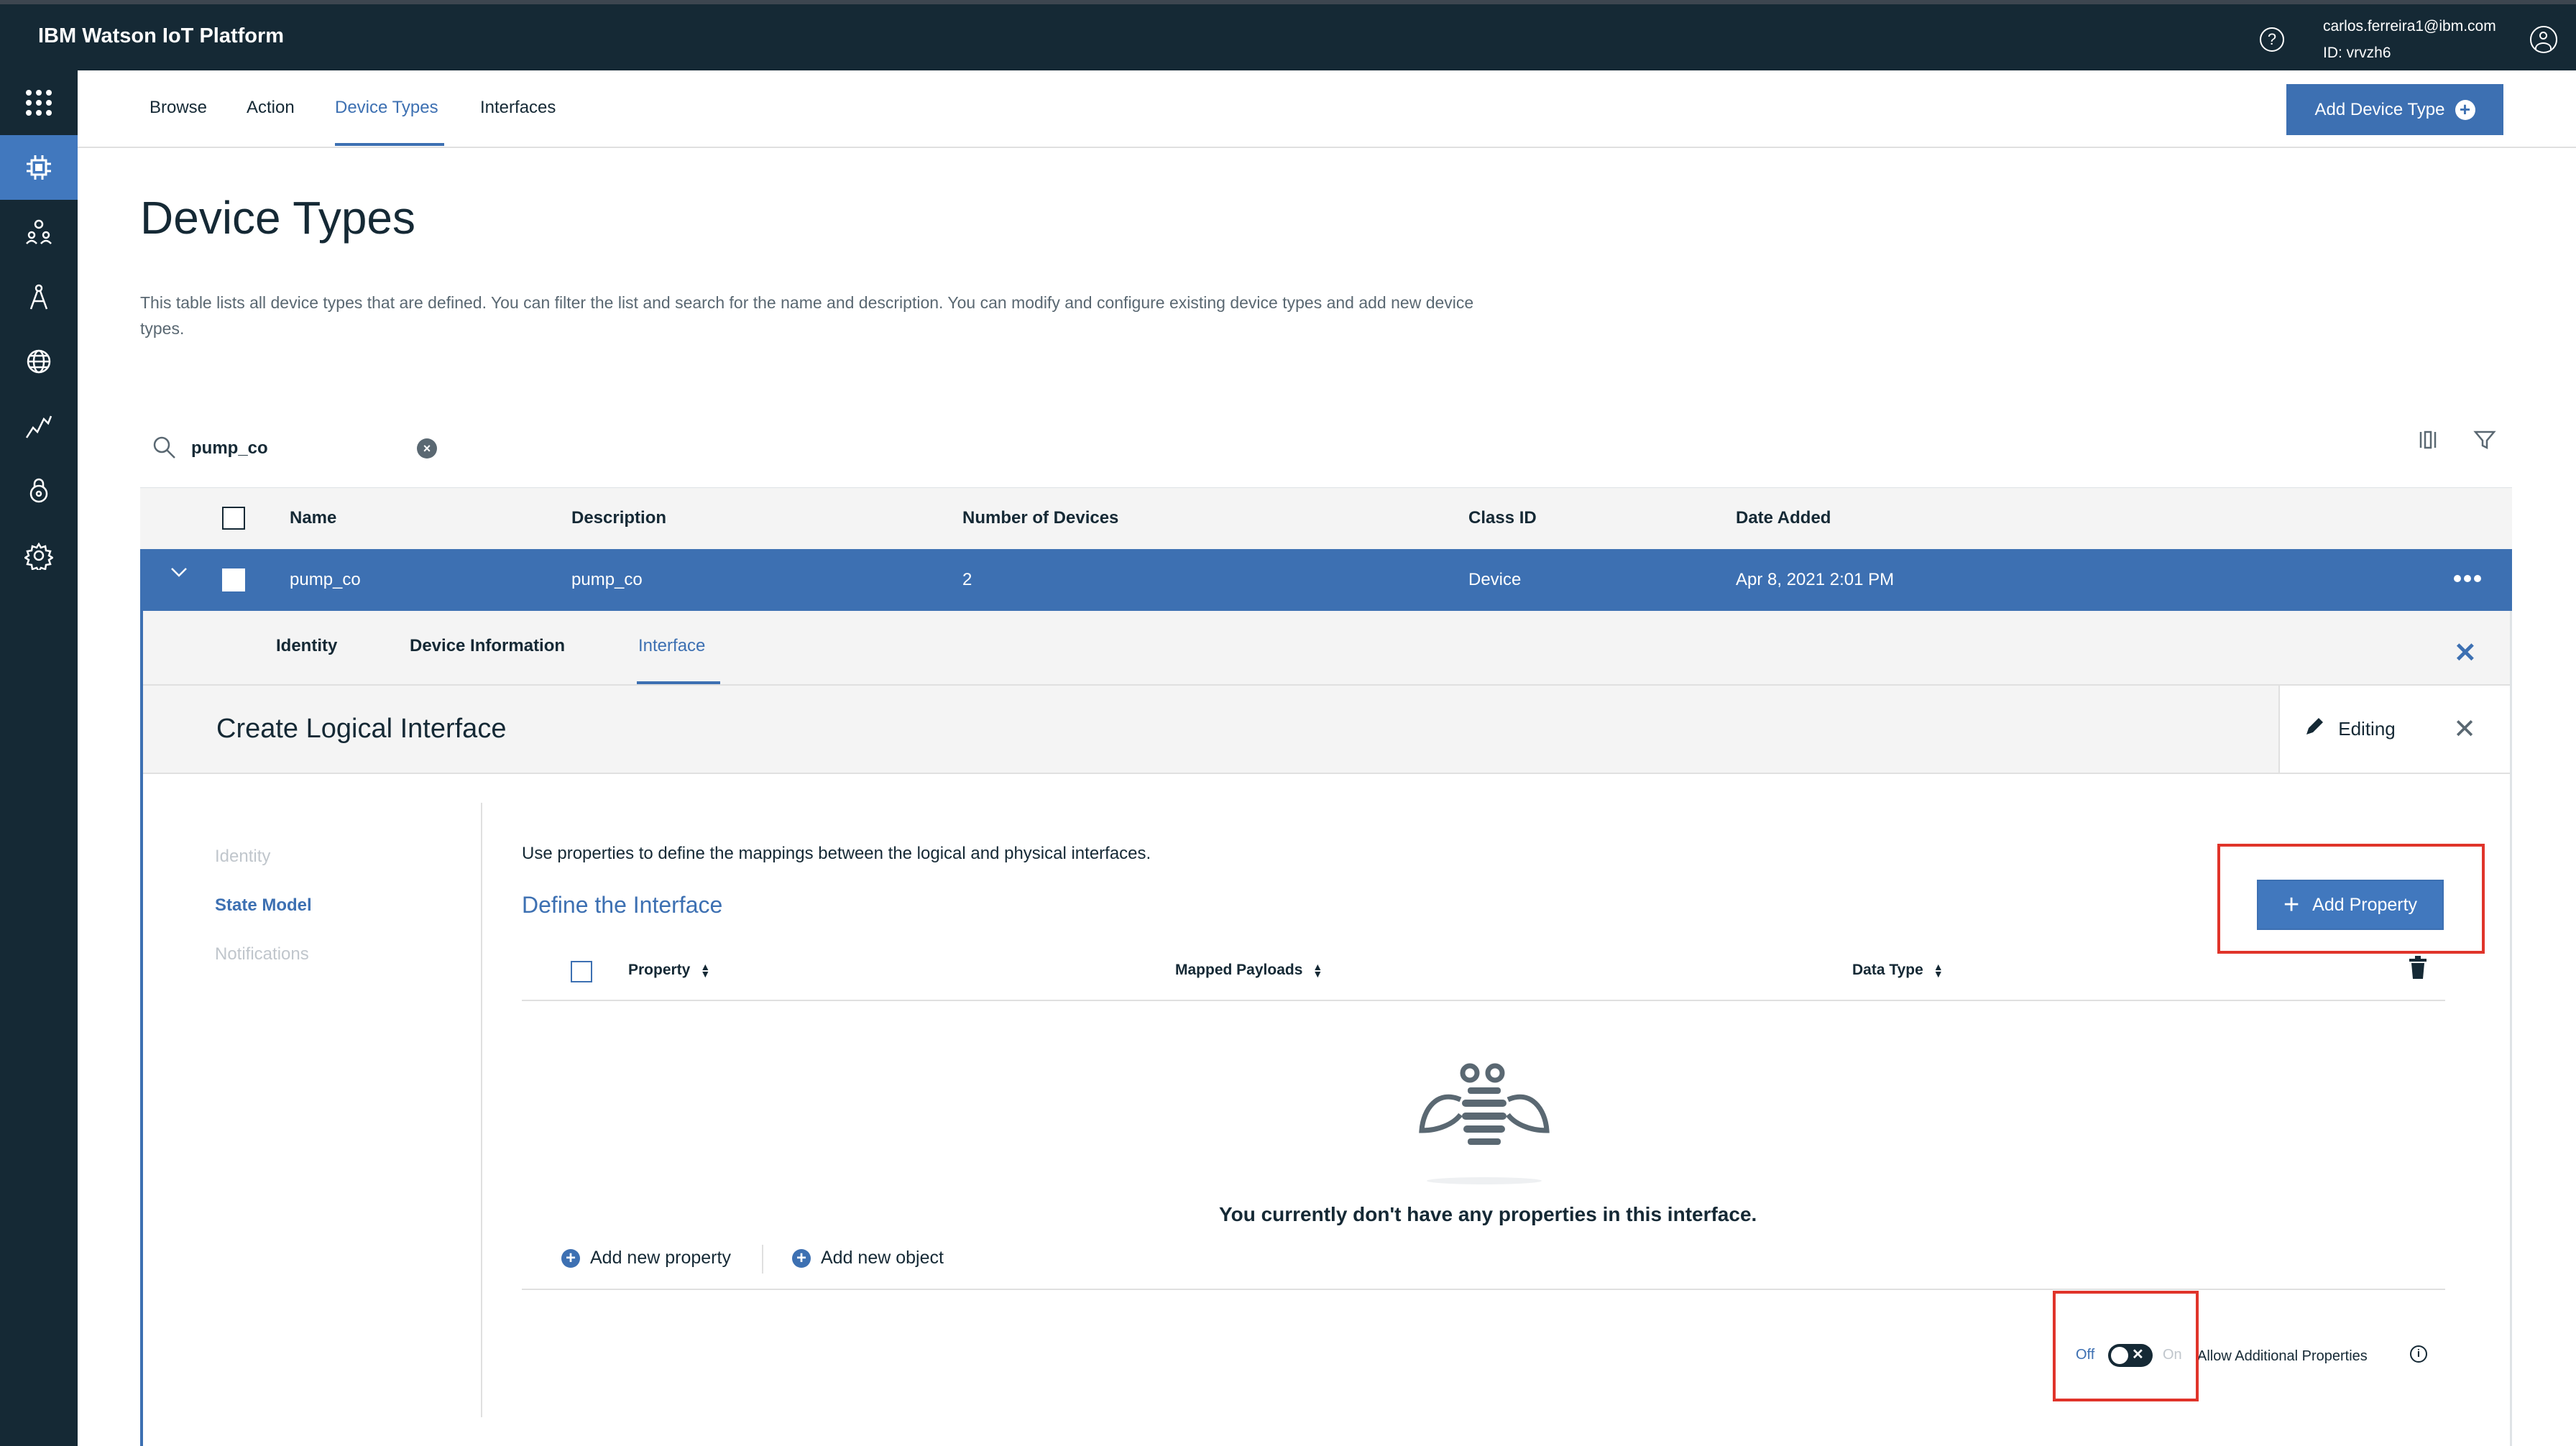 This screenshot has width=2576, height=1446. I want to click on filter-icon, so click(2484, 442).